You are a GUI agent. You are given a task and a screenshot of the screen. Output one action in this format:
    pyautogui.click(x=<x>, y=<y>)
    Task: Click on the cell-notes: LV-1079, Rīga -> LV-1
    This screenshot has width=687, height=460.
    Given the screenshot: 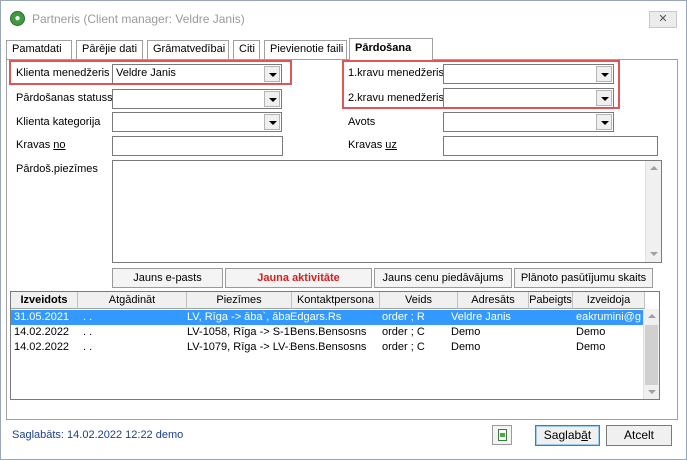 What is the action you would take?
    pyautogui.click(x=238, y=347)
    